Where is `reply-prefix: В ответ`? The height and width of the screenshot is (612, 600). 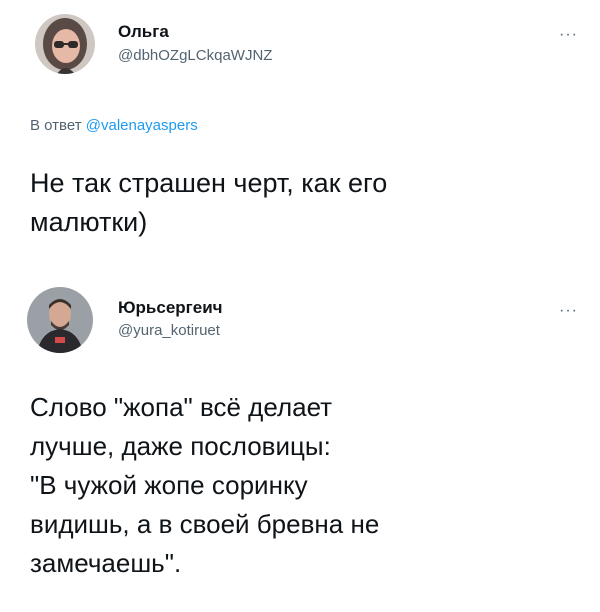
reply-prefix: В ответ is located at coordinates (56, 125).